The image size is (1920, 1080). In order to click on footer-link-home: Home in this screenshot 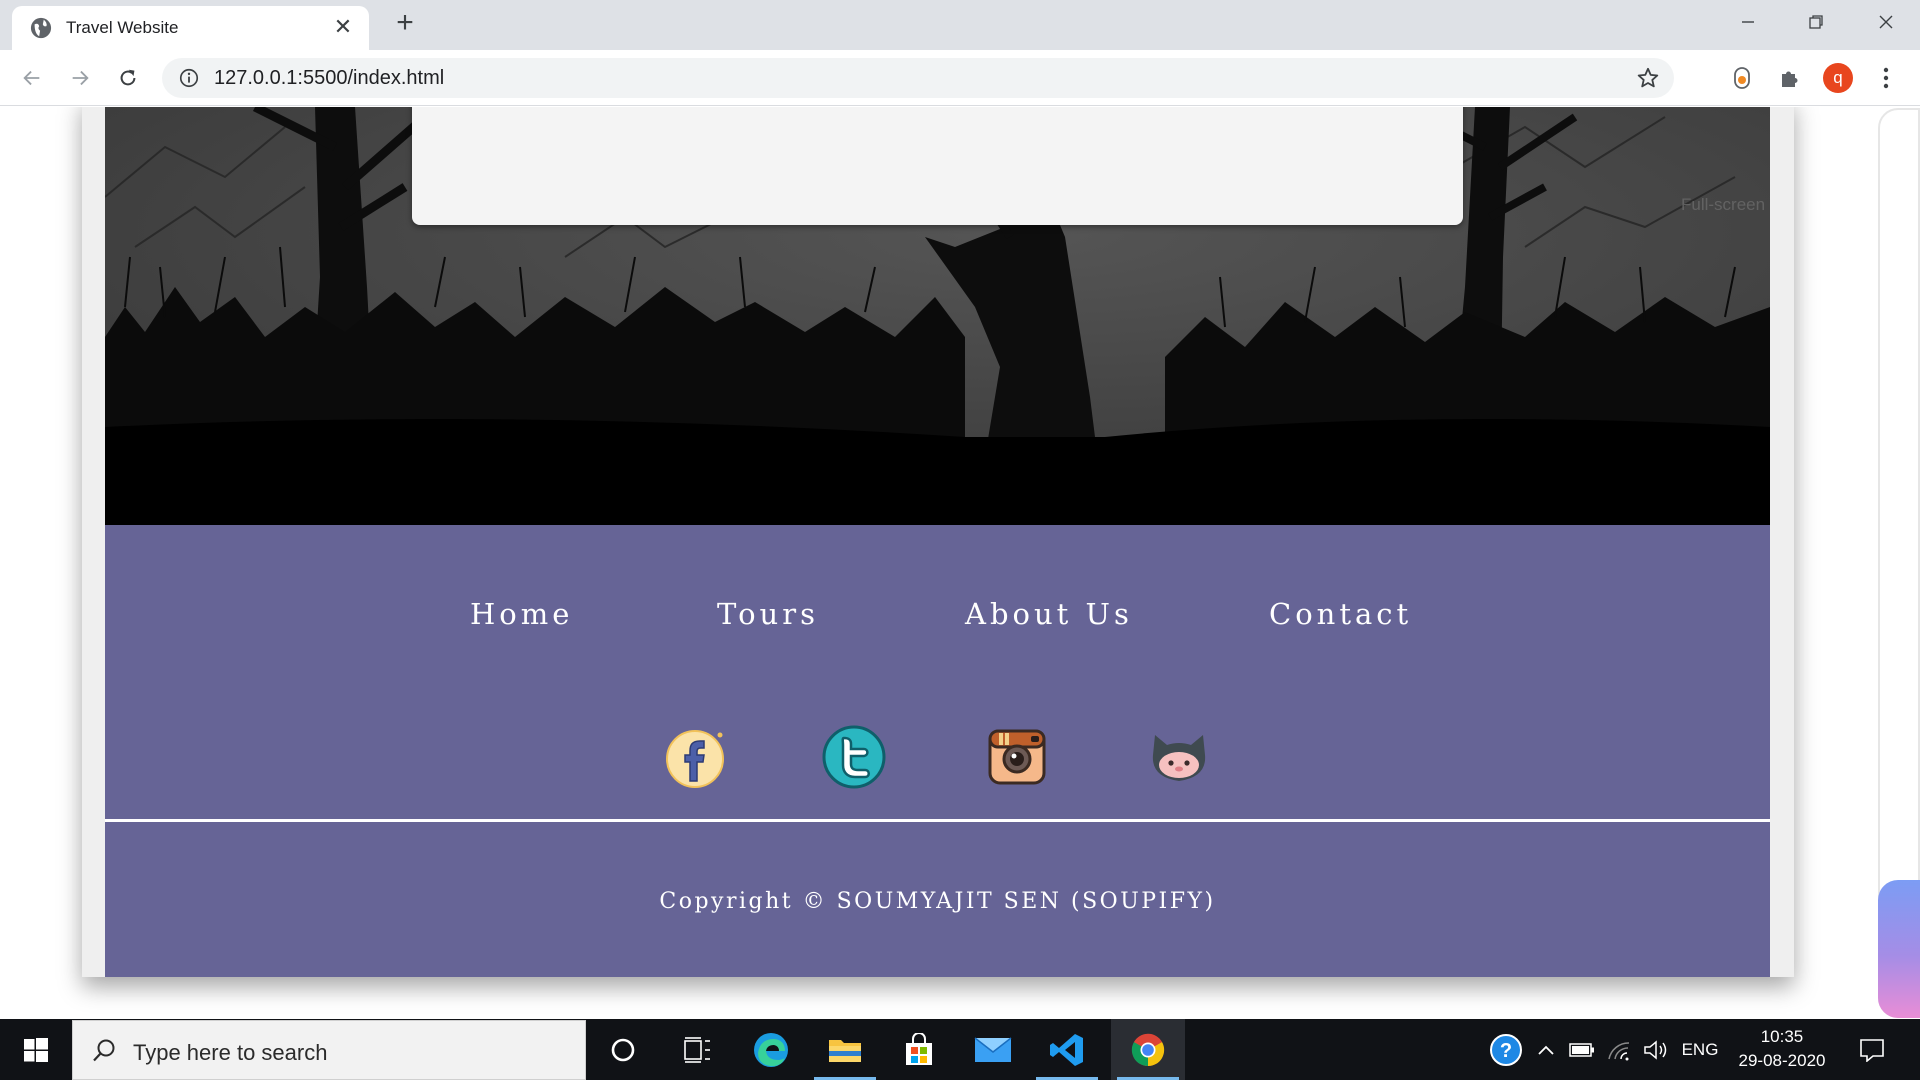, I will do `click(521, 614)`.